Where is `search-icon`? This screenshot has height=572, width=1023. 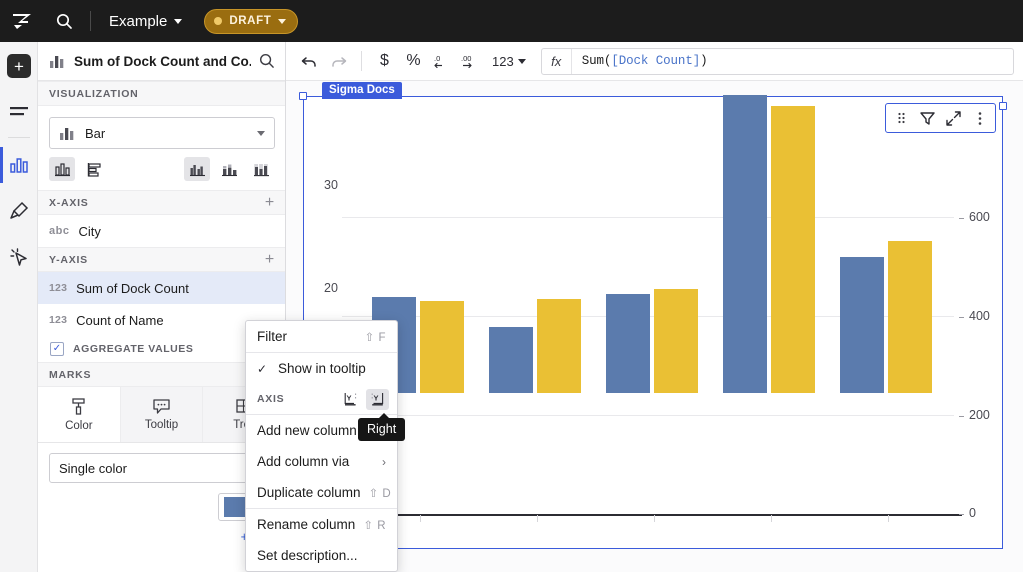 search-icon is located at coordinates (267, 61).